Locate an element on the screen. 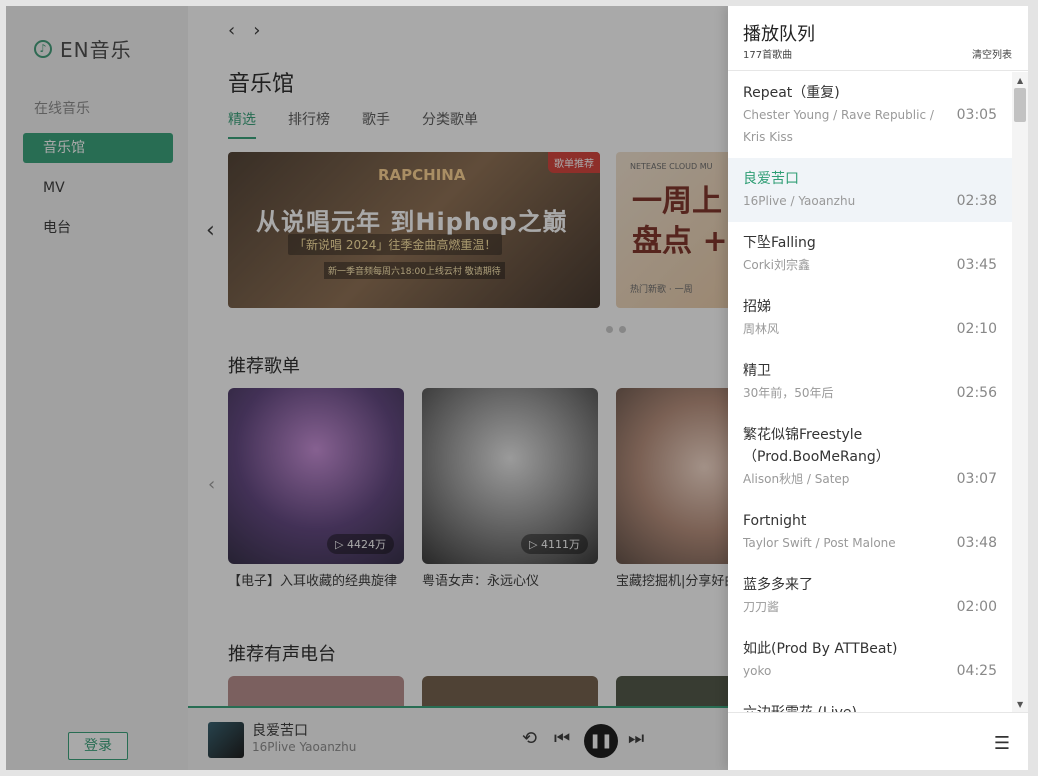  song-artist: Taylor Swift / Post Malone is located at coordinates (819, 543).